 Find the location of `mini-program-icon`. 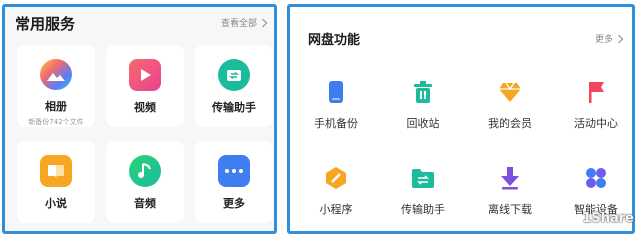

mini-program-icon is located at coordinates (336, 178).